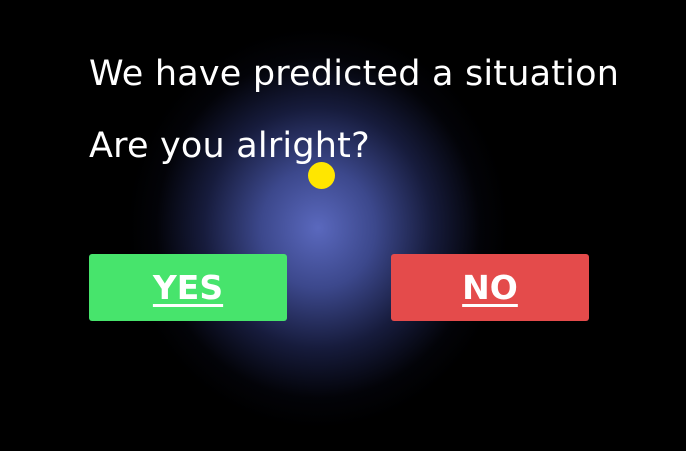  What do you see at coordinates (229, 146) in the screenshot?
I see `message-line-2: Are you alright?` at bounding box center [229, 146].